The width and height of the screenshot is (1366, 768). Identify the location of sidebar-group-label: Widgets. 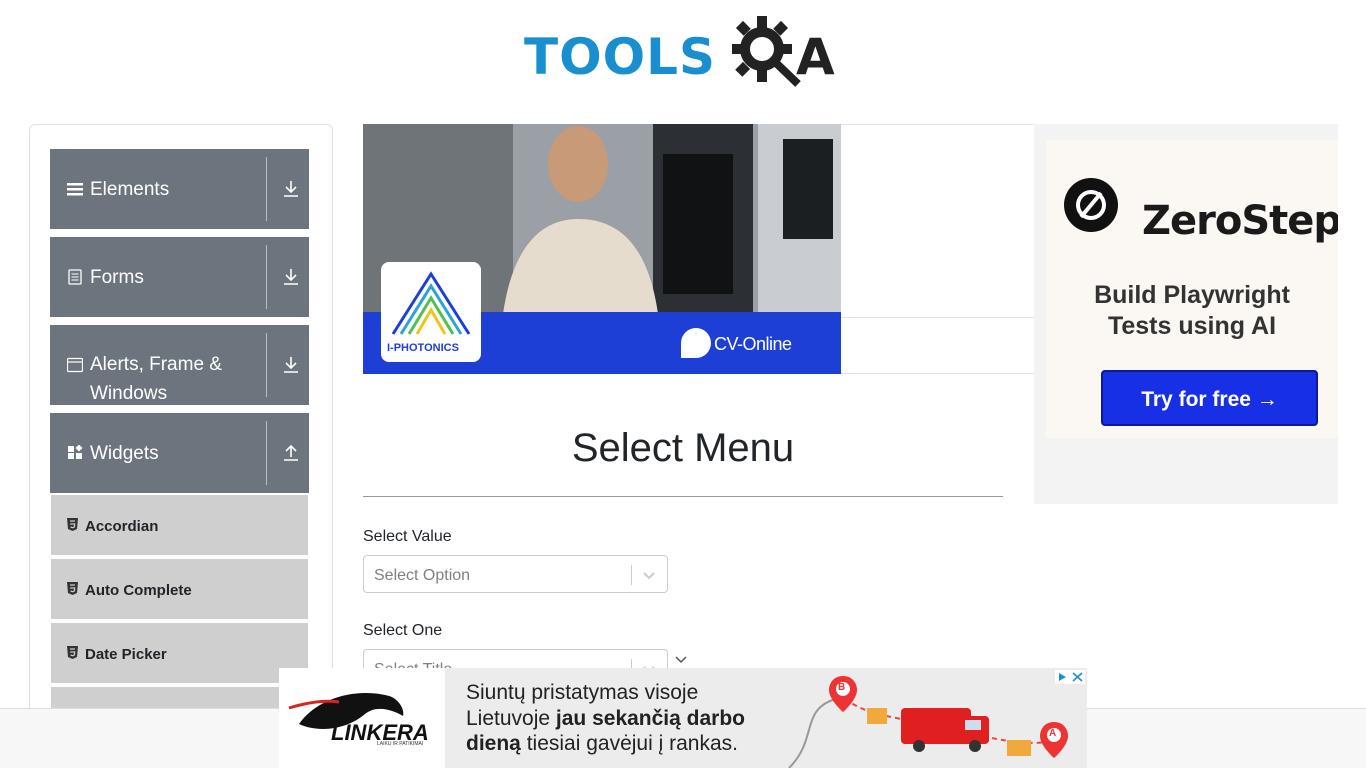
(124, 453).